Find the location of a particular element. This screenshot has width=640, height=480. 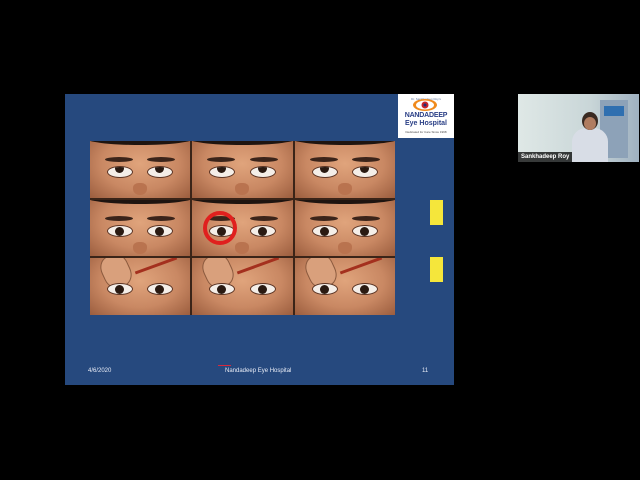

slide-date: 4/6/2020 is located at coordinates (100, 371).